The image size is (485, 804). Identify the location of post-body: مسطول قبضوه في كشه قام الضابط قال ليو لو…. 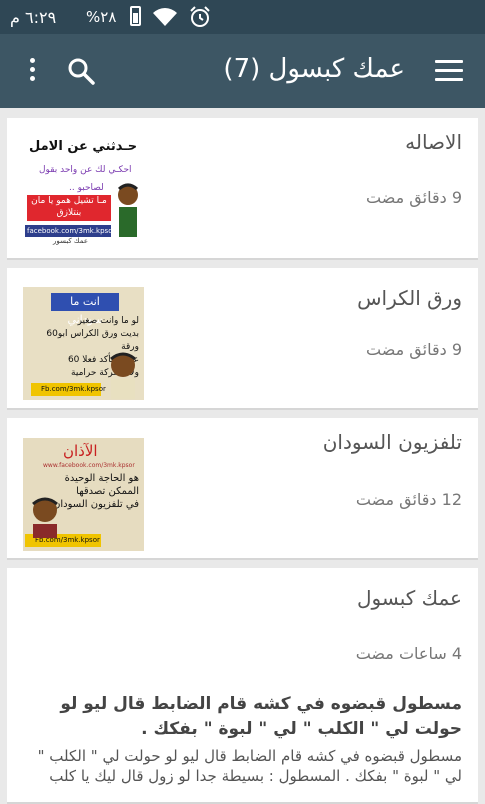
(249, 766).